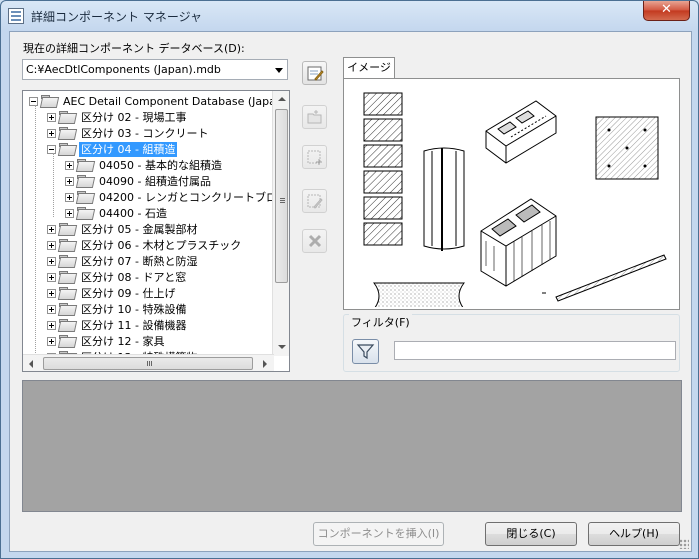 The width and height of the screenshot is (699, 559). I want to click on tree-subitem: 04200 - レンガとコンクリートブロック, so click(177, 197).